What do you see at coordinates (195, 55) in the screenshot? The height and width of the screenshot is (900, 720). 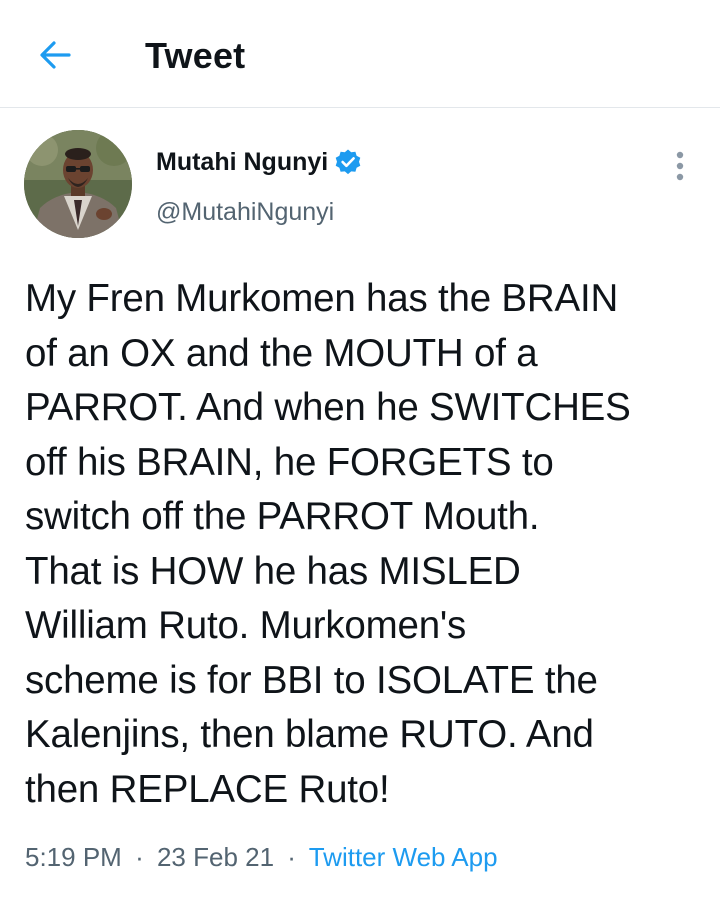 I see `page-title: Tweet` at bounding box center [195, 55].